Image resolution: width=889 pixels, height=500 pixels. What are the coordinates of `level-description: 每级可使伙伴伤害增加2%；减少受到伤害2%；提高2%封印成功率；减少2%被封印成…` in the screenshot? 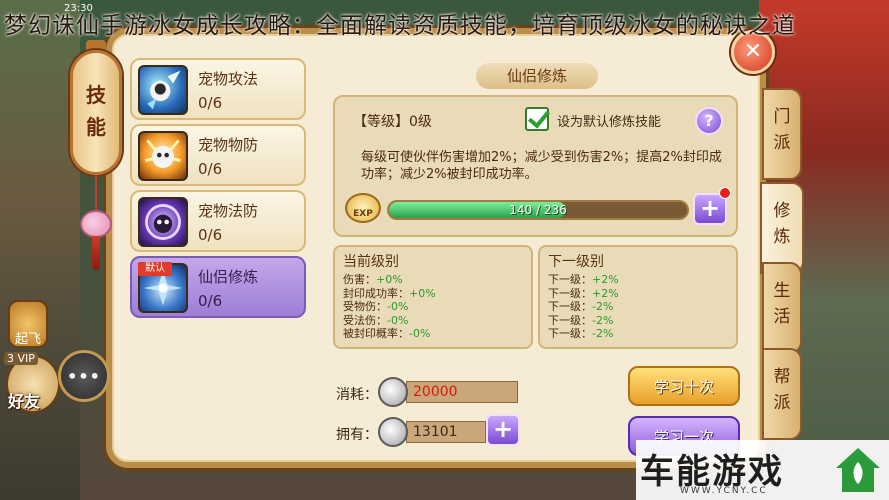 It's located at (541, 166).